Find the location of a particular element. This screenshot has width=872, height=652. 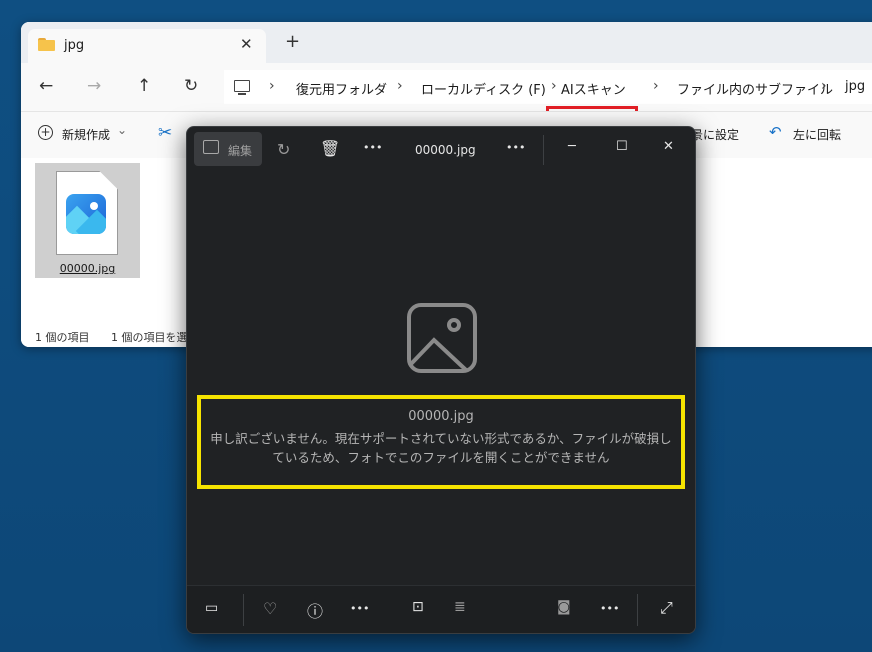

toolbar-divider is located at coordinates (543, 150).